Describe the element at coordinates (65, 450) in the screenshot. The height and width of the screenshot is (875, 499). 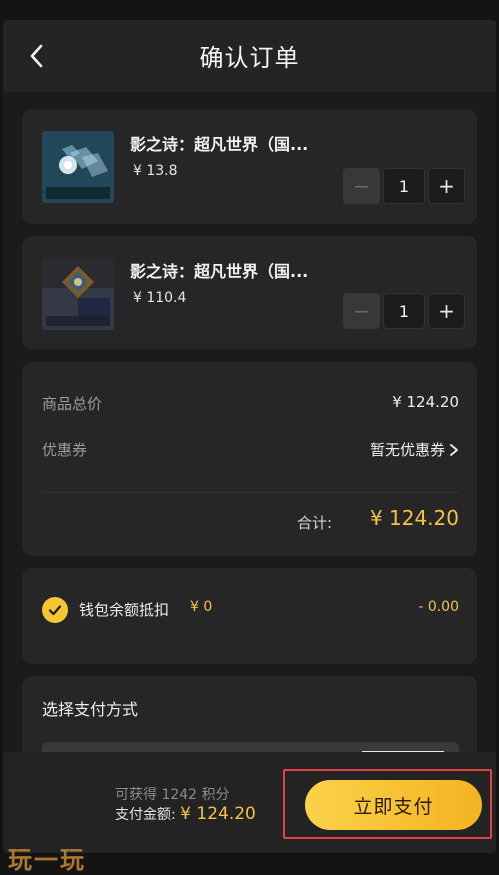
I see `coupon-label: 优惠券` at that location.